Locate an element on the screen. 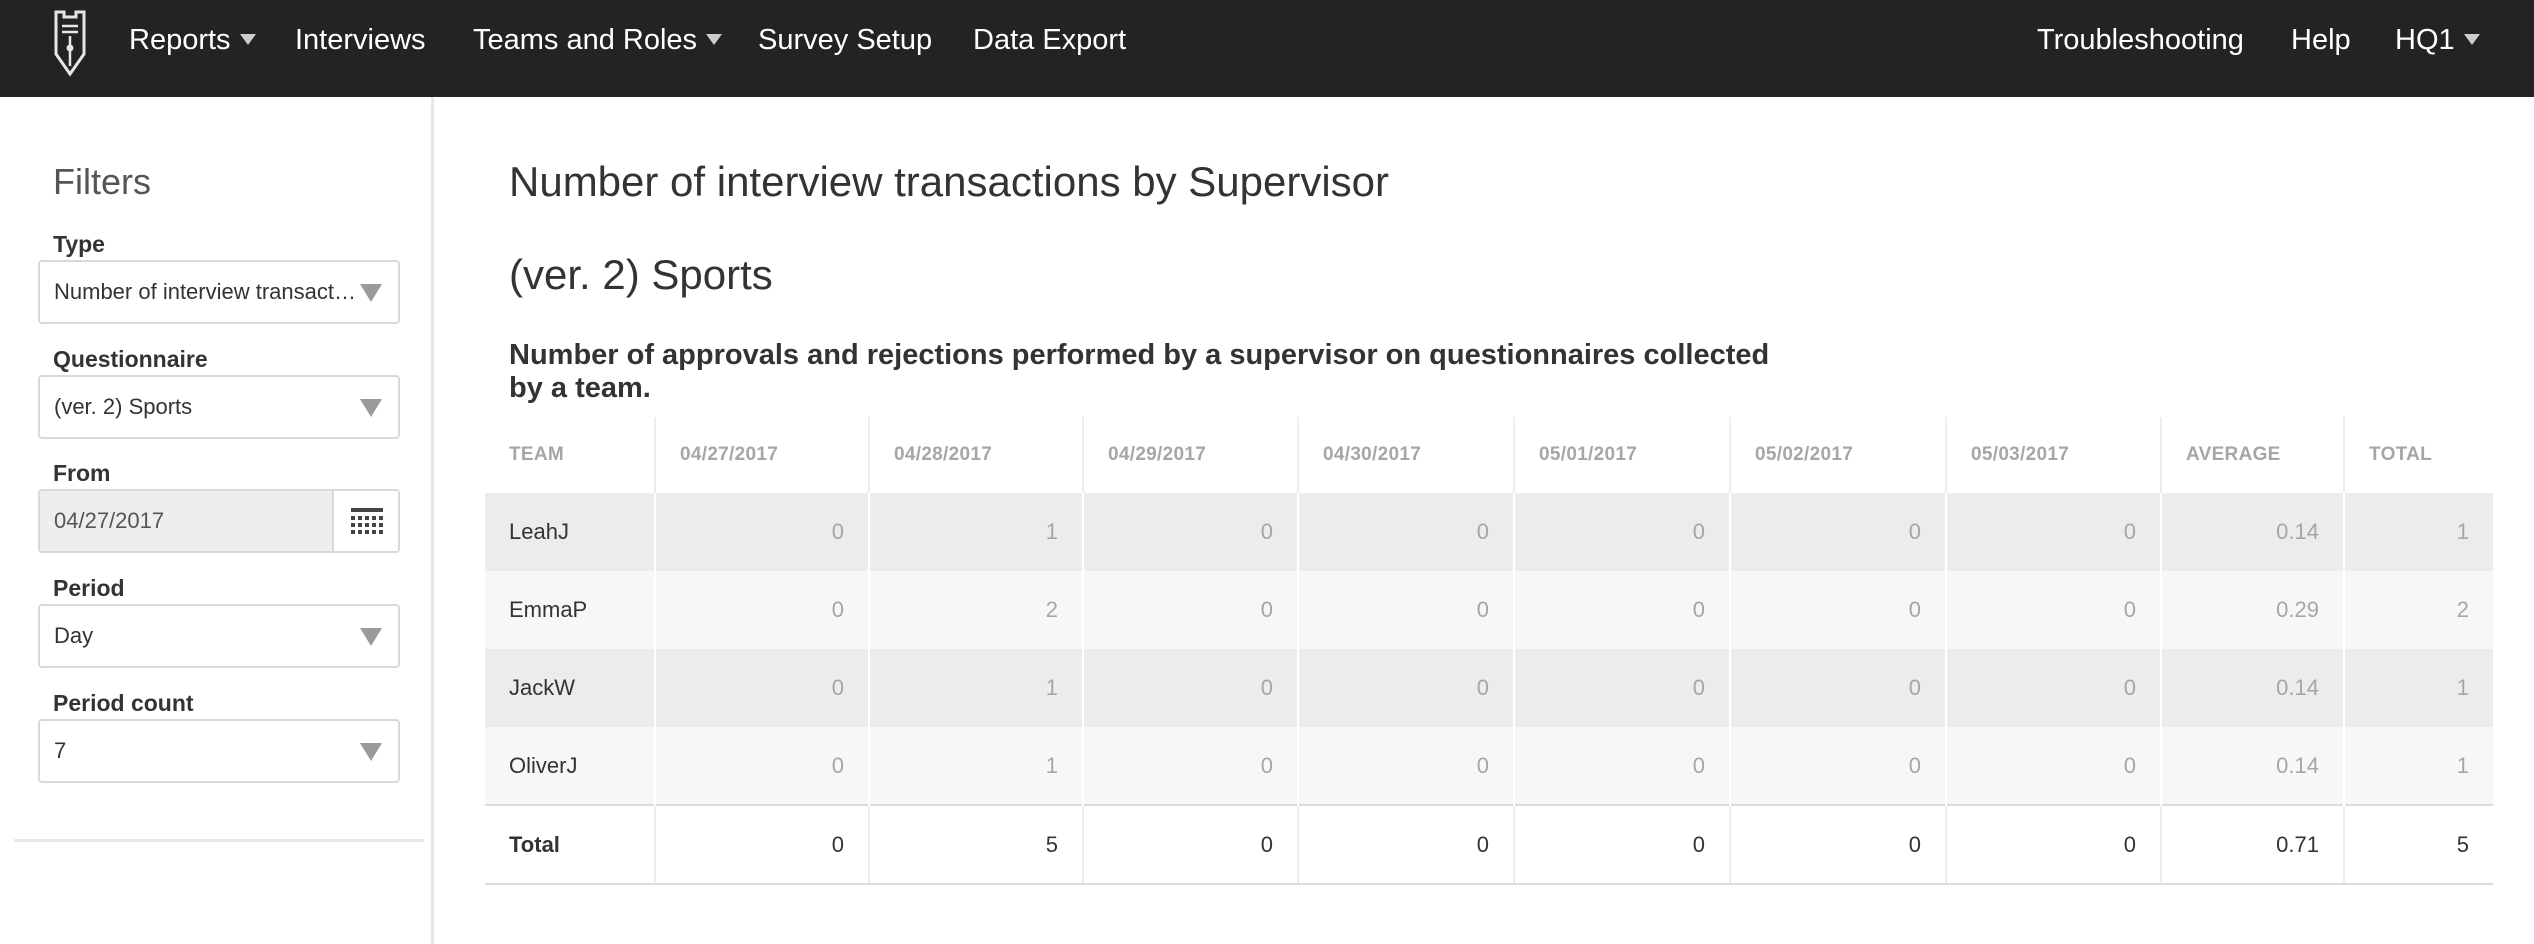 The image size is (2534, 944). team-name-cell: OliverJ is located at coordinates (570, 766).